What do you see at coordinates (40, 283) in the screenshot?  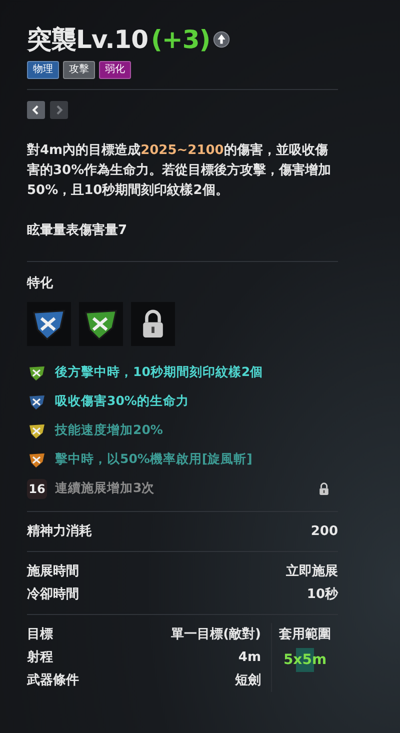 I see `section-heading: 特化` at bounding box center [40, 283].